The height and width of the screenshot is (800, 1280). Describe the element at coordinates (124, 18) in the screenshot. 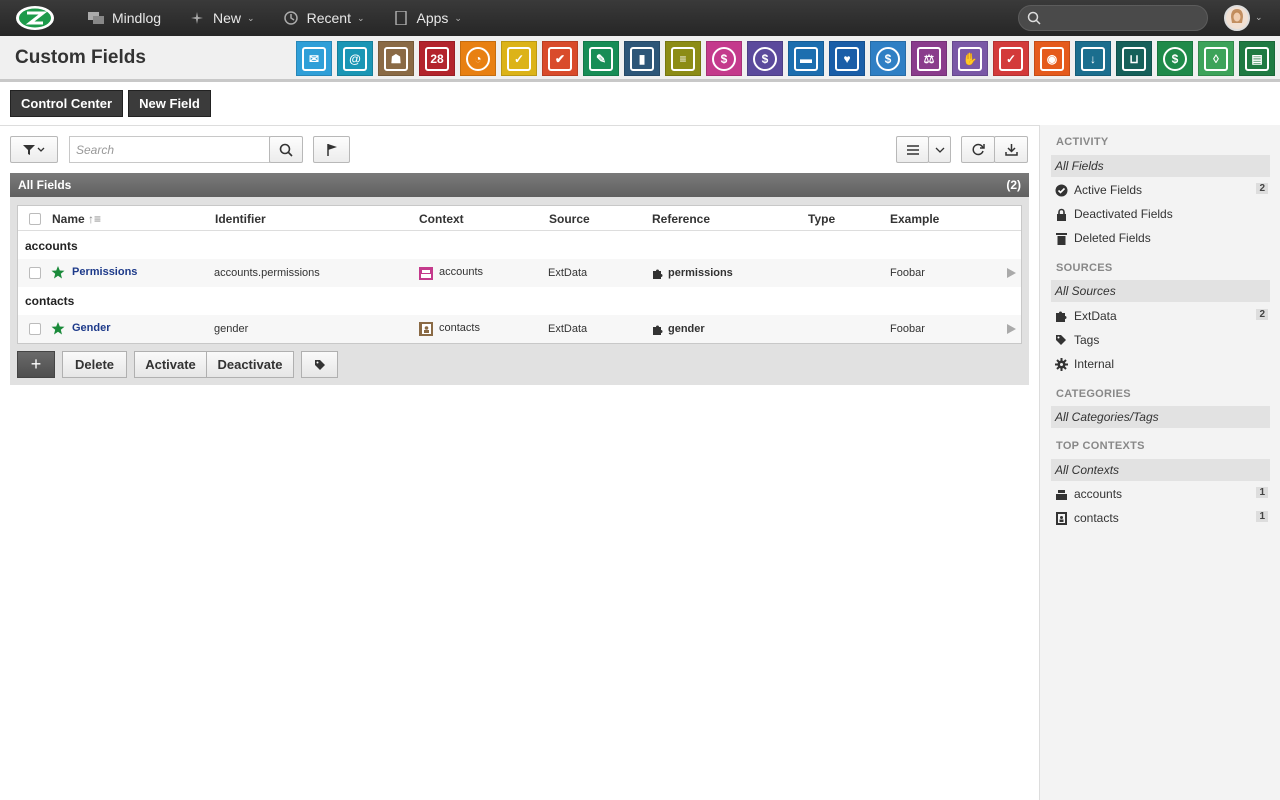

I see `nav-mindlog: Mindlog` at that location.